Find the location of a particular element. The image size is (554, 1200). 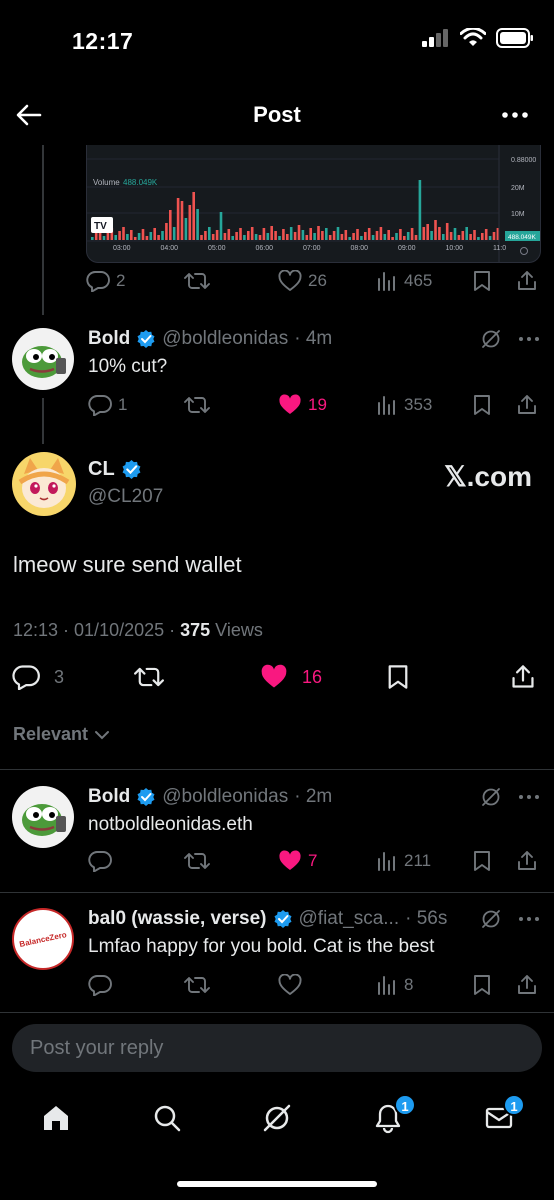

like-button: 26 is located at coordinates (302, 281).